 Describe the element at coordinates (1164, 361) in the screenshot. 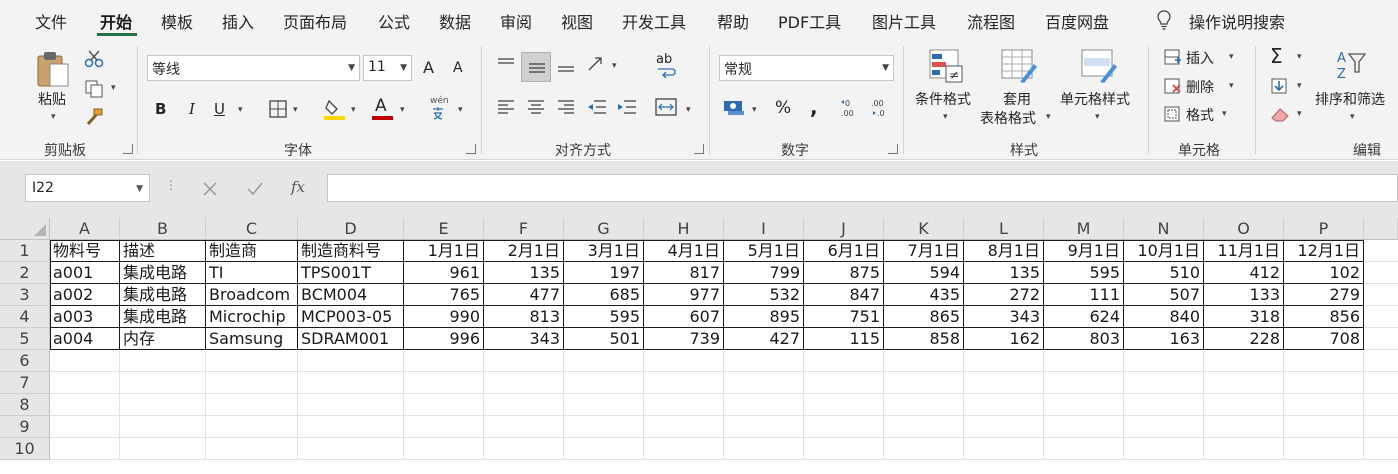

I see `cell-n6` at that location.